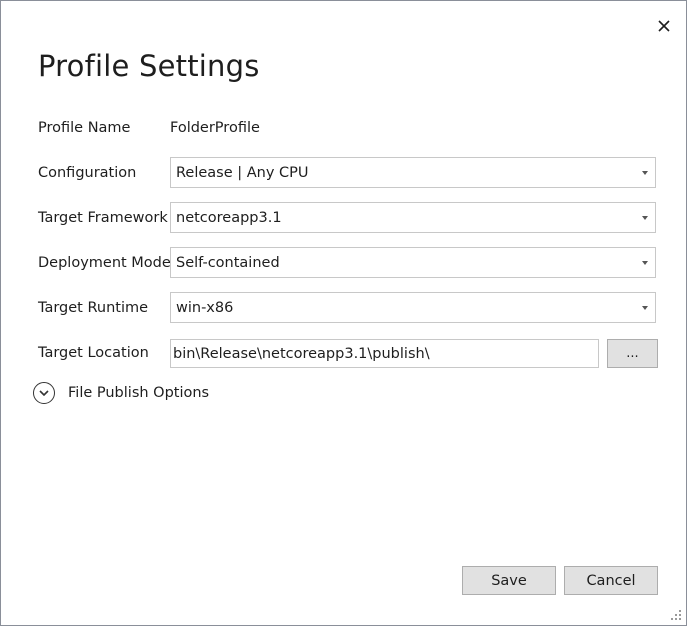 Image resolution: width=687 pixels, height=626 pixels. I want to click on profile-name-value: FolderProfile, so click(215, 128).